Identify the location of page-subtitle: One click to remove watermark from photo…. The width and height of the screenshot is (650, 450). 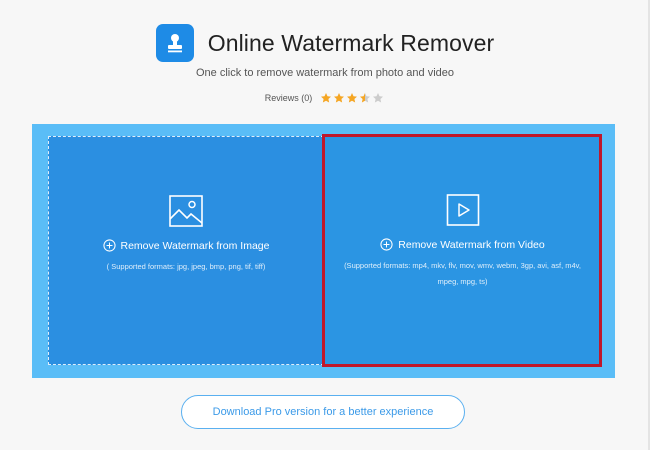
(324, 73).